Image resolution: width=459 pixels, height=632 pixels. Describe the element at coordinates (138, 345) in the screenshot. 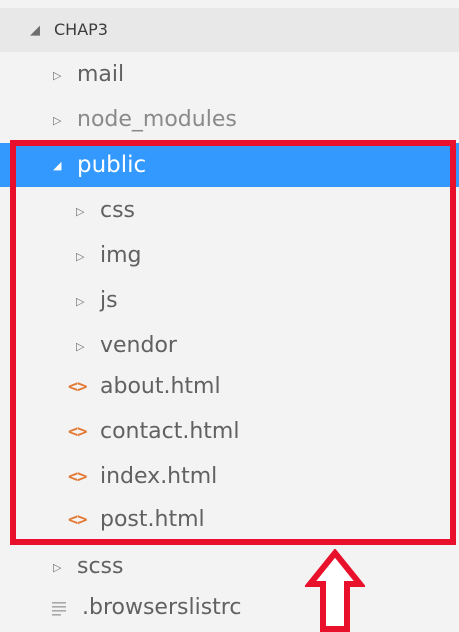

I see `tree-item-label: vendor` at that location.